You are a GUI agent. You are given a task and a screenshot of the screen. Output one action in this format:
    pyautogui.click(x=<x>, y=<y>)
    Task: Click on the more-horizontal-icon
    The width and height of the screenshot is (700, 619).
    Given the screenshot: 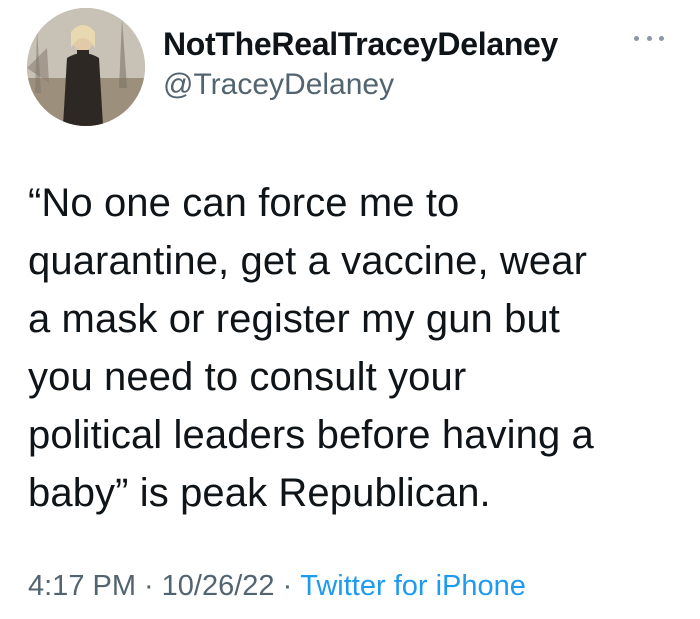 What is the action you would take?
    pyautogui.click(x=649, y=38)
    